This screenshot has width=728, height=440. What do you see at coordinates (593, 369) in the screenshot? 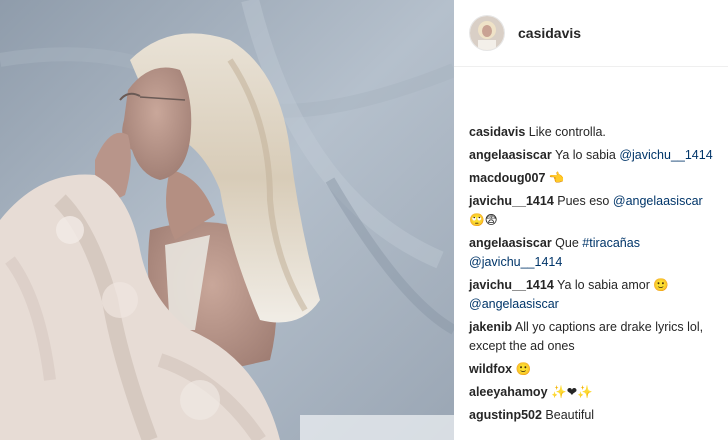
I see `comment-item: wildfox 🙂` at bounding box center [593, 369].